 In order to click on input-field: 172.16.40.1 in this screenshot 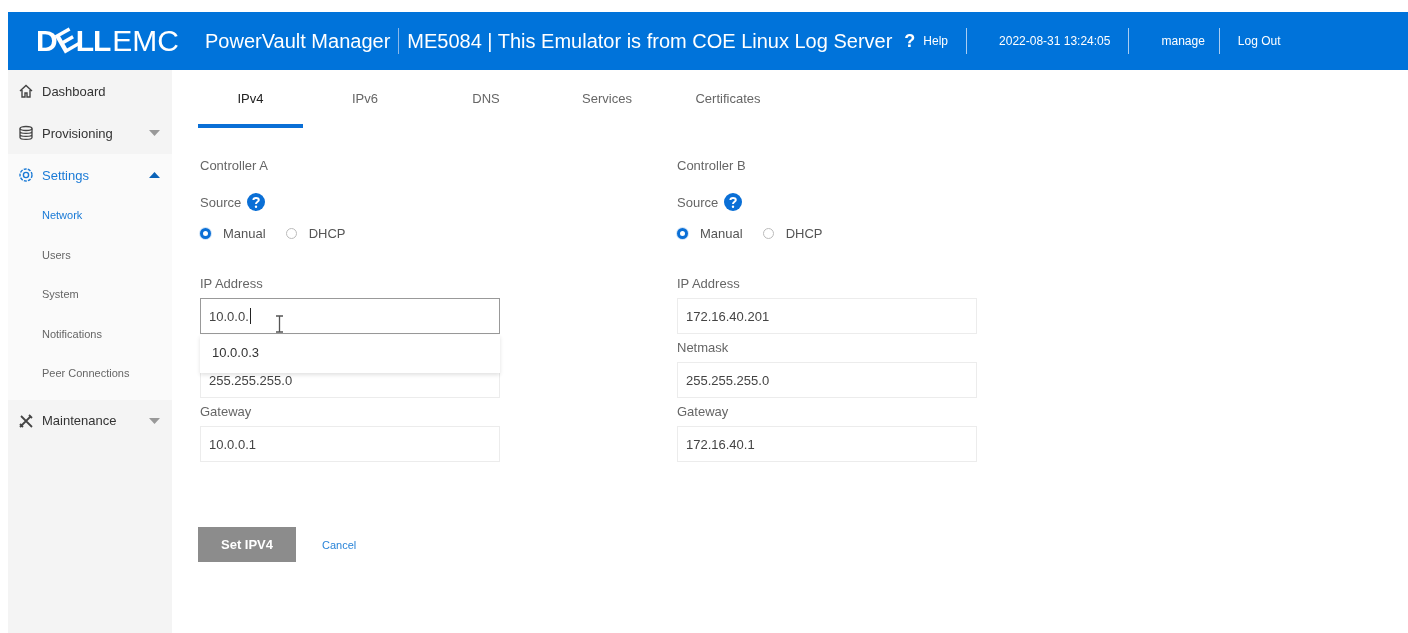, I will do `click(827, 444)`.